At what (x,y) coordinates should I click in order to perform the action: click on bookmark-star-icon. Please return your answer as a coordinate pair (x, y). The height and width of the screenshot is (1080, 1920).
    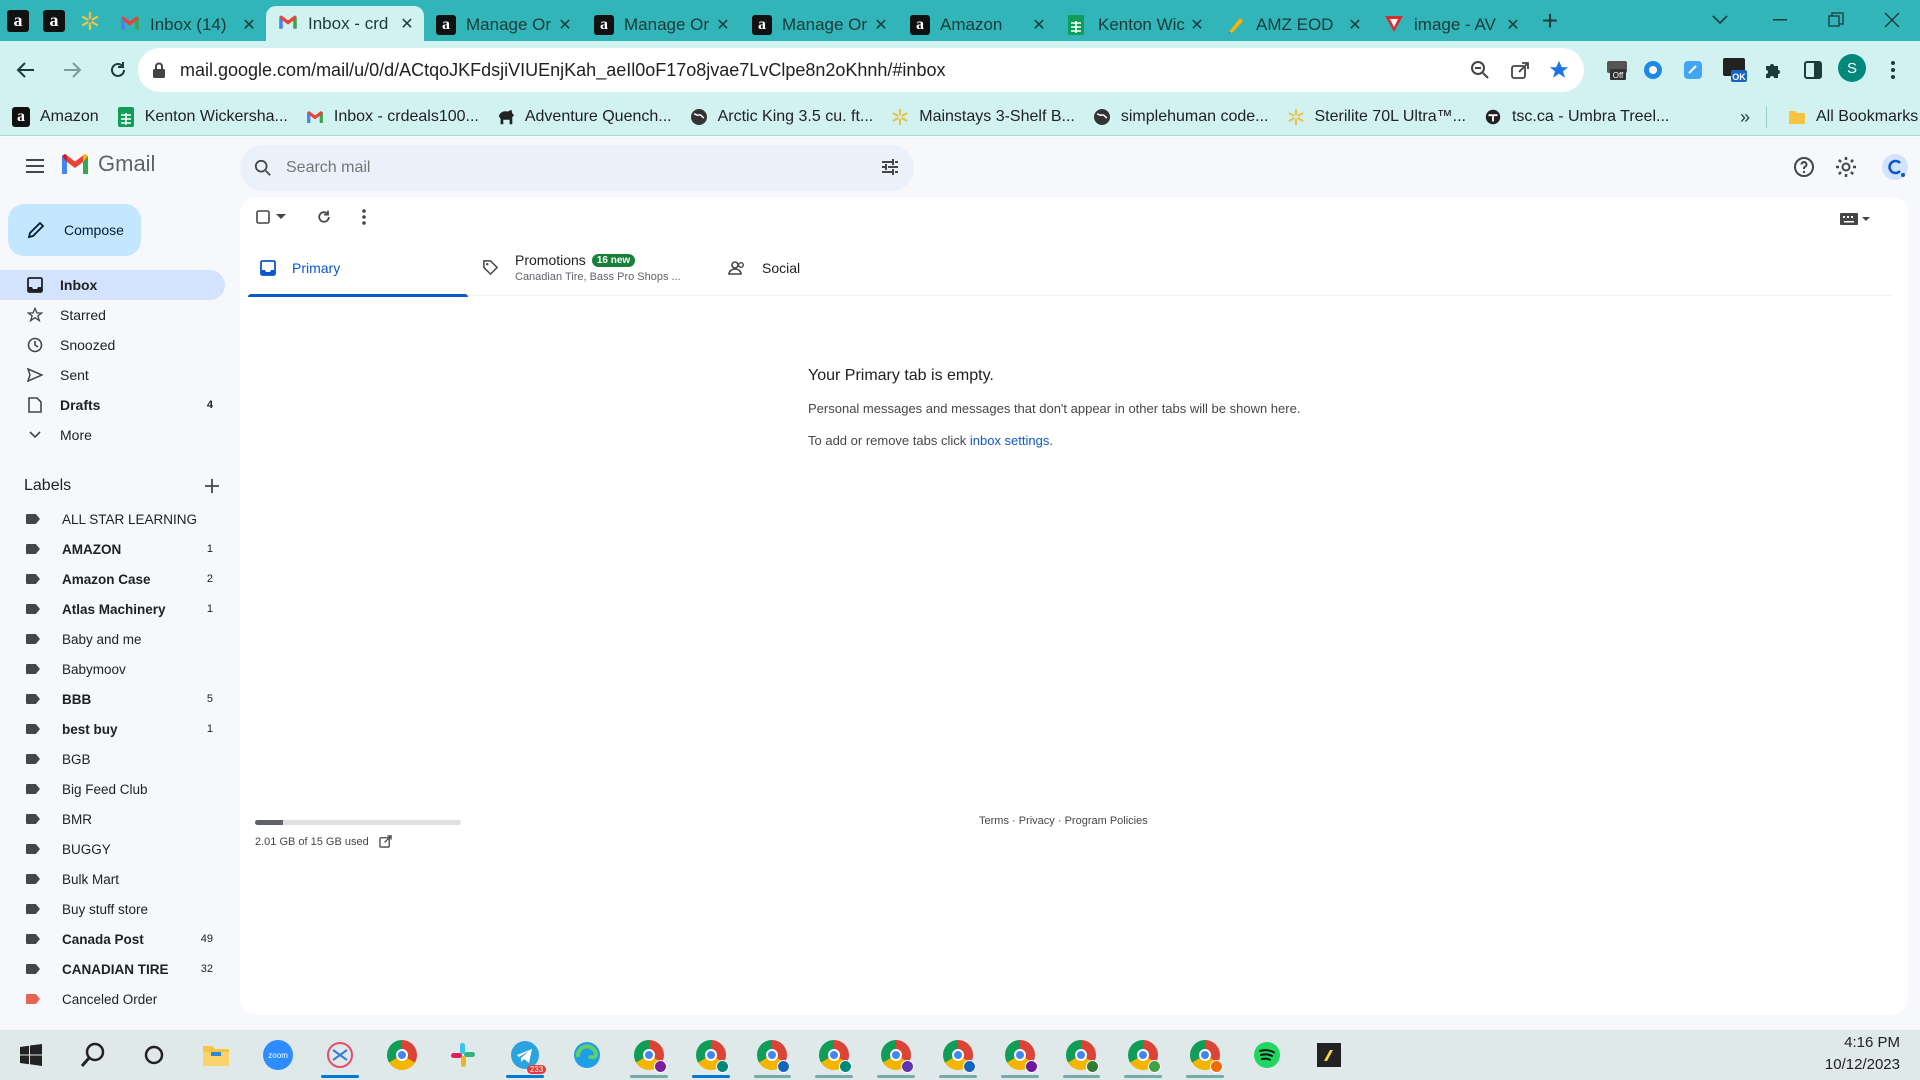
    Looking at the image, I should click on (1559, 70).